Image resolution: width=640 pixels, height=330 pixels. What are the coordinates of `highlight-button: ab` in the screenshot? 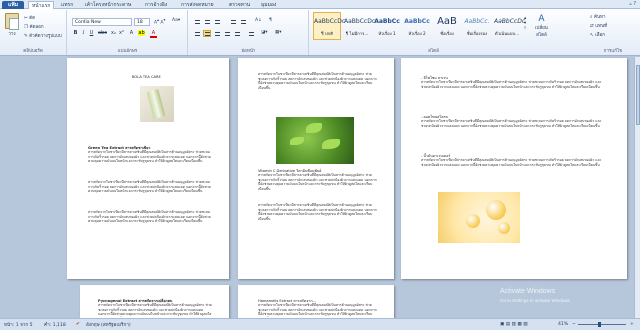 It's located at (141, 33).